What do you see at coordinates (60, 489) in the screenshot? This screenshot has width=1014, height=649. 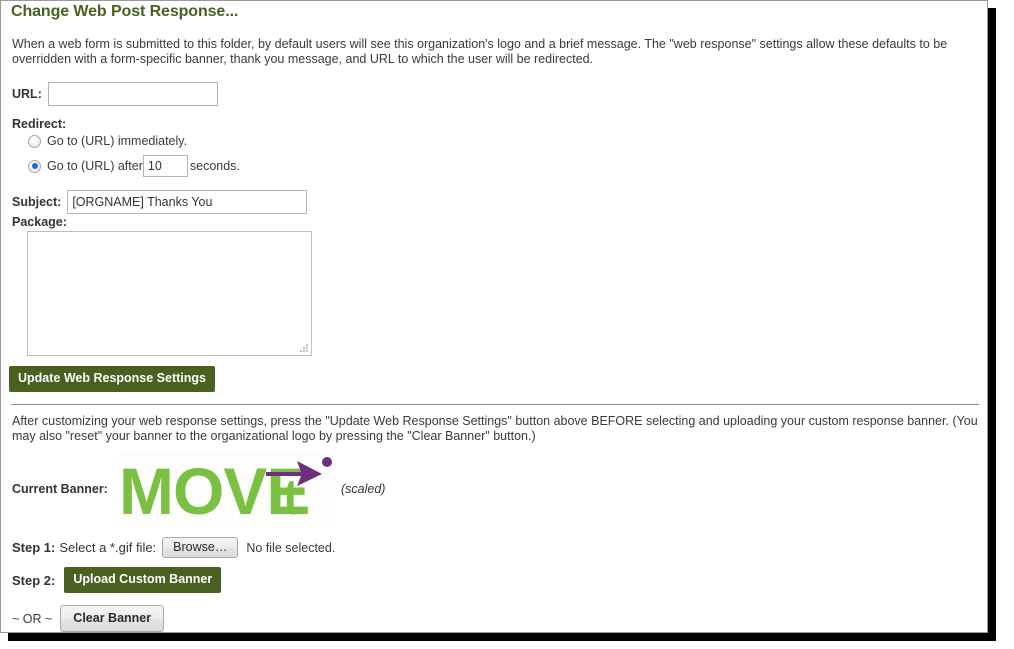 I see `current-banner-label: Current Banner:` at bounding box center [60, 489].